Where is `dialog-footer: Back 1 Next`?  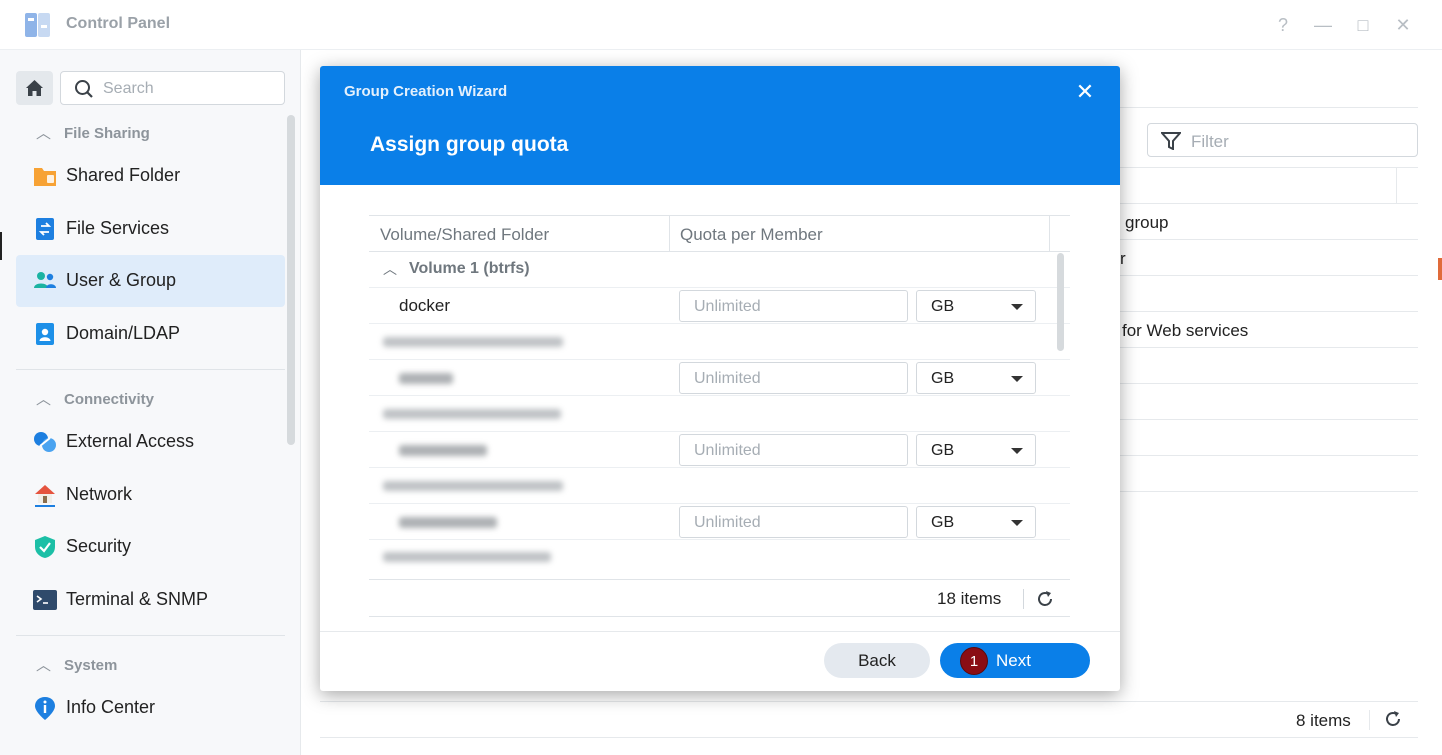 dialog-footer: Back 1 Next is located at coordinates (720, 661).